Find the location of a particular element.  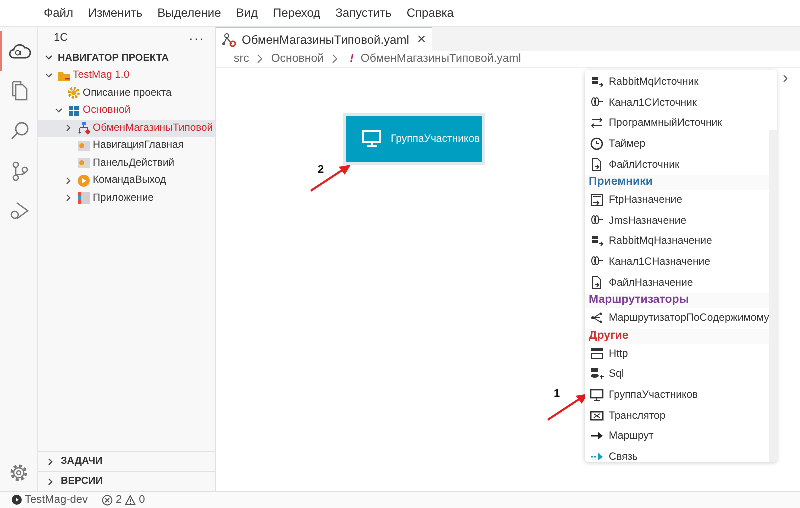

group-heading: Приемники is located at coordinates (677, 182).